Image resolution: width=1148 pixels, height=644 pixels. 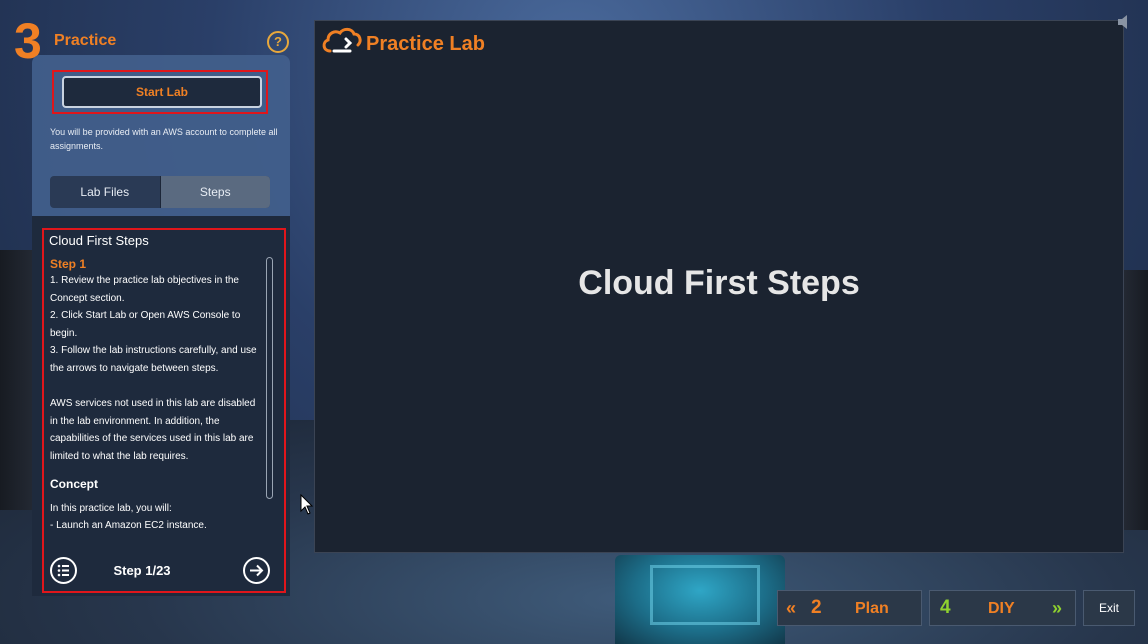 I want to click on nav-plan-number: 2, so click(x=816, y=607).